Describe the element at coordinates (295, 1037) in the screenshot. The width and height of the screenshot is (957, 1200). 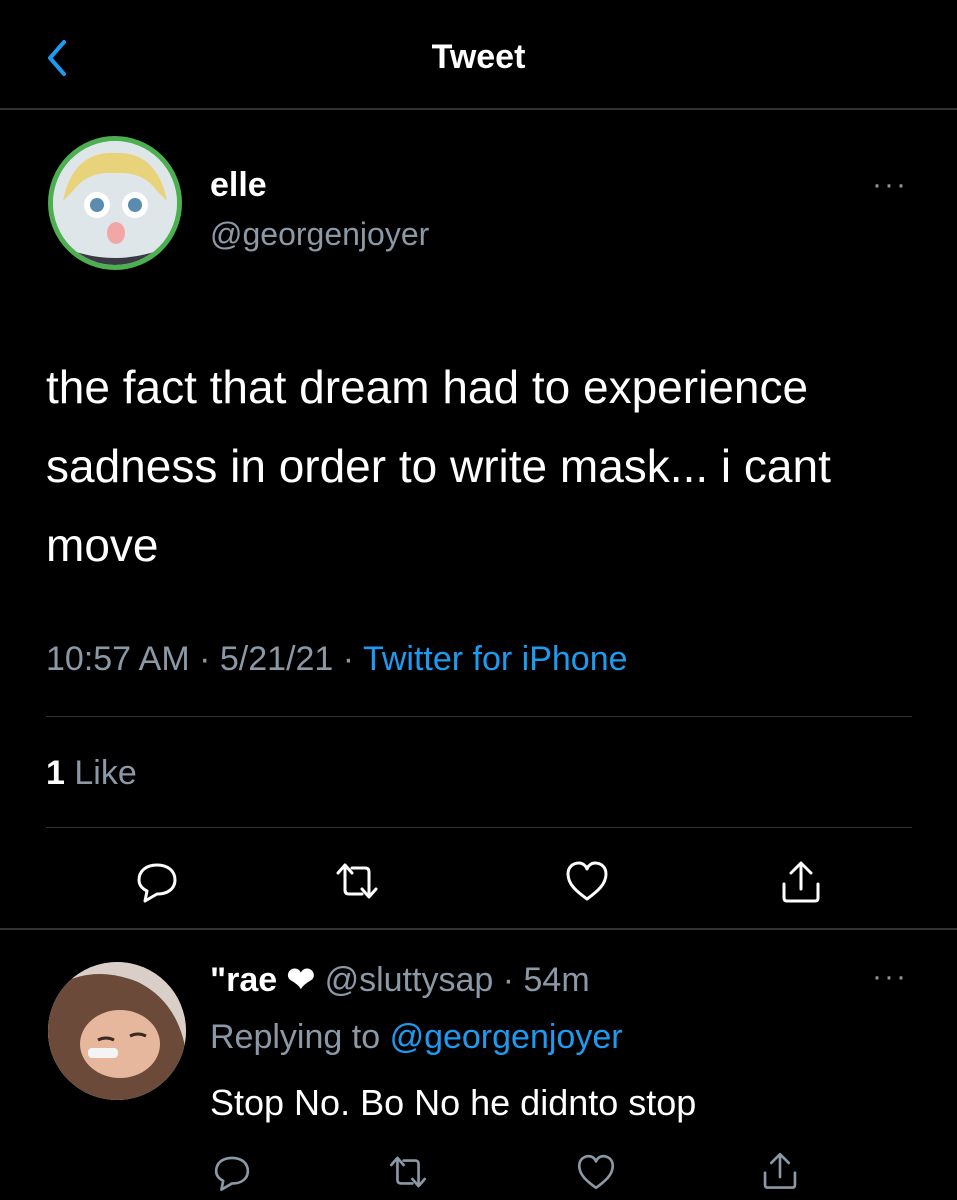
I see `replying-prefix: Replying to` at that location.